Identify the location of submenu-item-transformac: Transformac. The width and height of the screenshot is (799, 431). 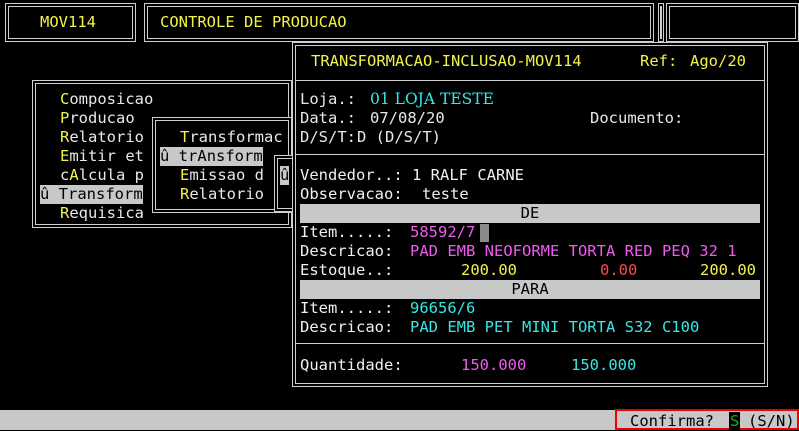
(231, 137).